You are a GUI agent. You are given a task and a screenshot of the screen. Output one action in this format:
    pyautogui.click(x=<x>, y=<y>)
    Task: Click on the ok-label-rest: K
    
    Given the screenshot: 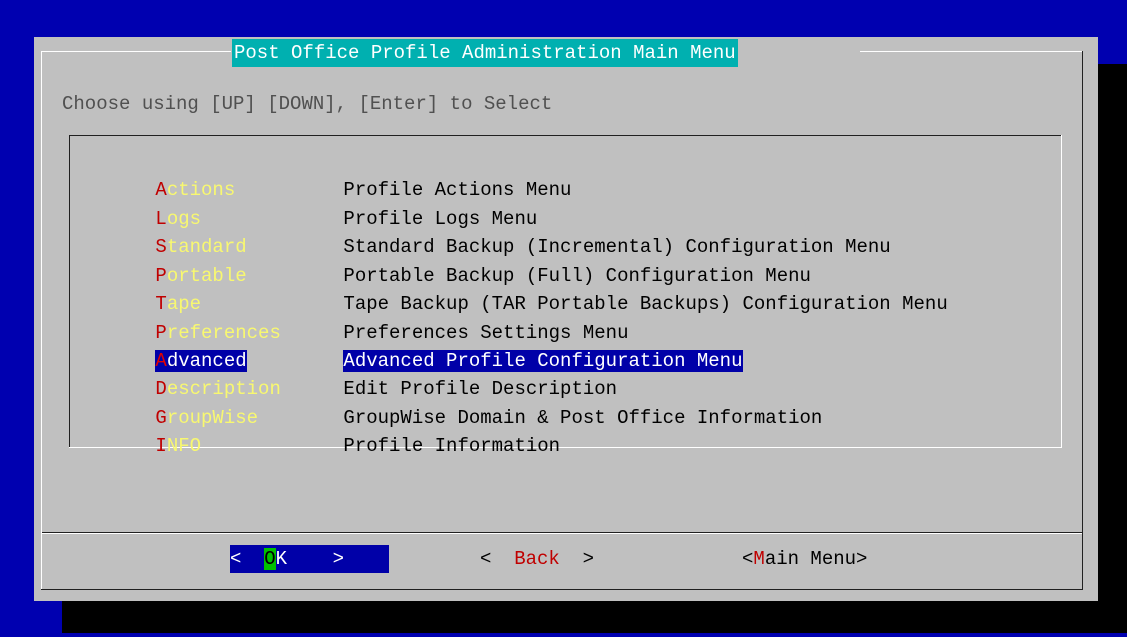 What is the action you would take?
    pyautogui.click(x=281, y=559)
    